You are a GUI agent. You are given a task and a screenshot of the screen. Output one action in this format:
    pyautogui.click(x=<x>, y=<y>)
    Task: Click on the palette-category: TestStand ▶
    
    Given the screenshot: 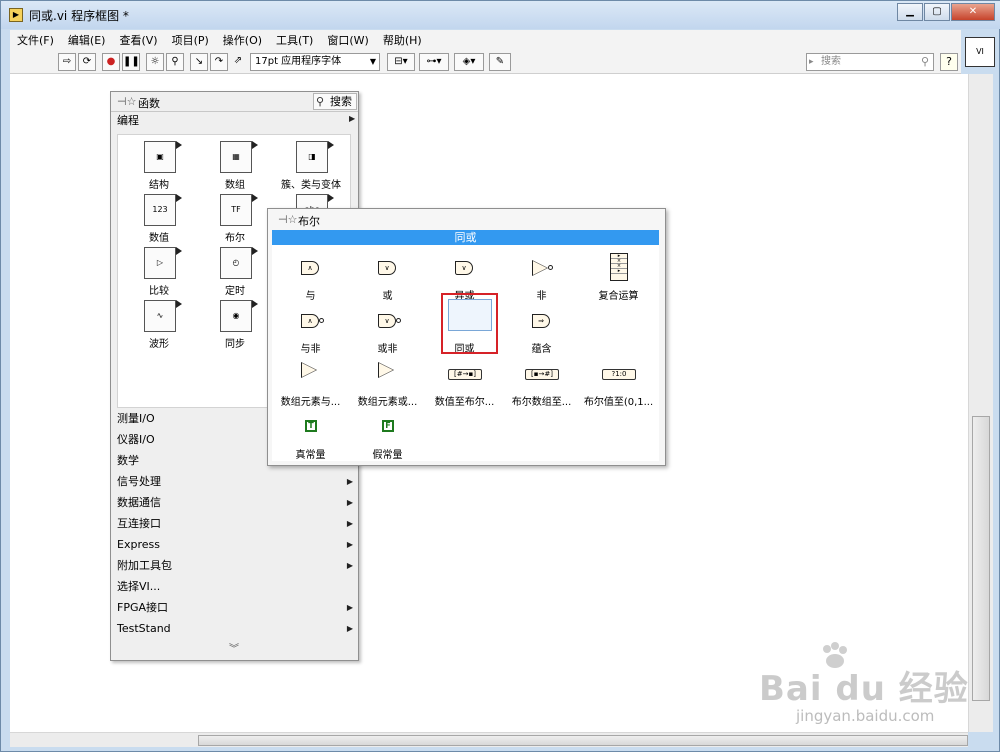 What is the action you would take?
    pyautogui.click(x=237, y=628)
    